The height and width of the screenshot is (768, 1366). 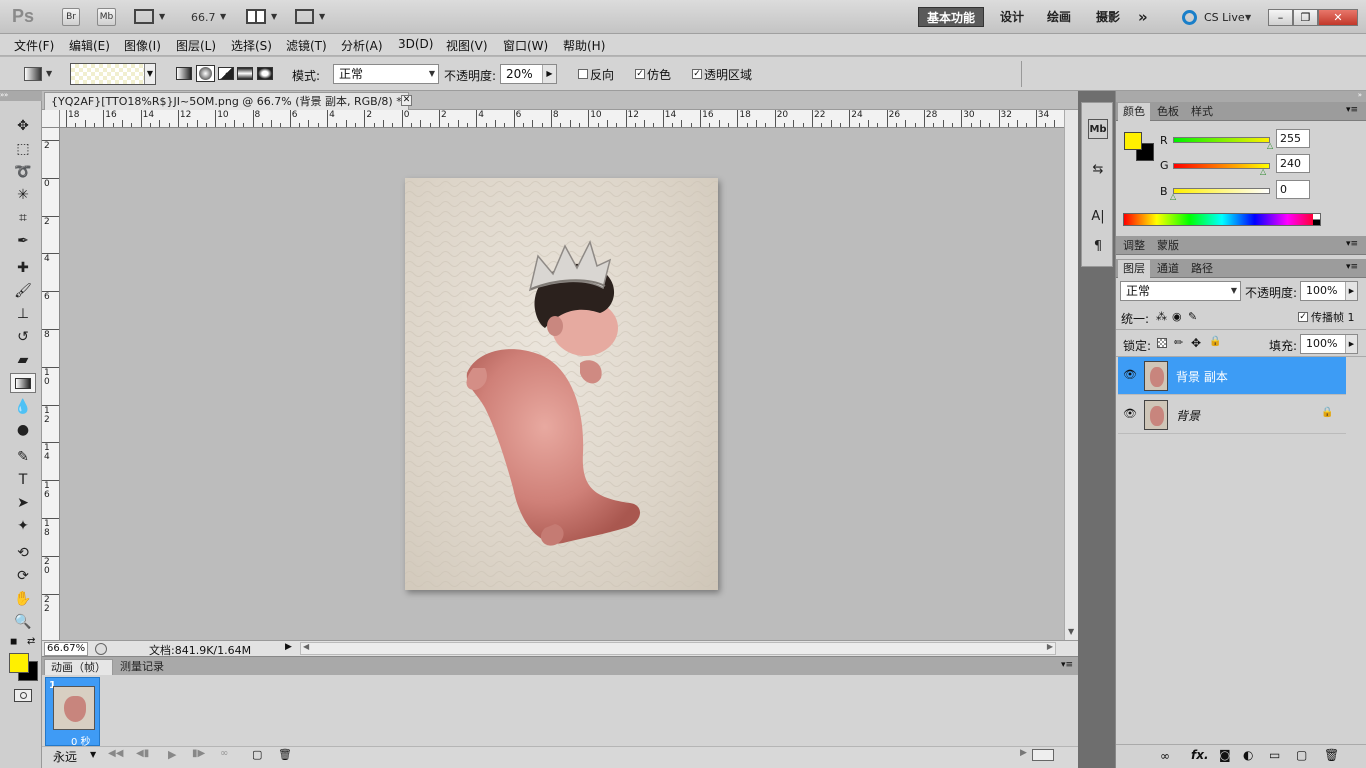 I want to click on delete-frame-icon: 🗑, so click(x=285, y=754).